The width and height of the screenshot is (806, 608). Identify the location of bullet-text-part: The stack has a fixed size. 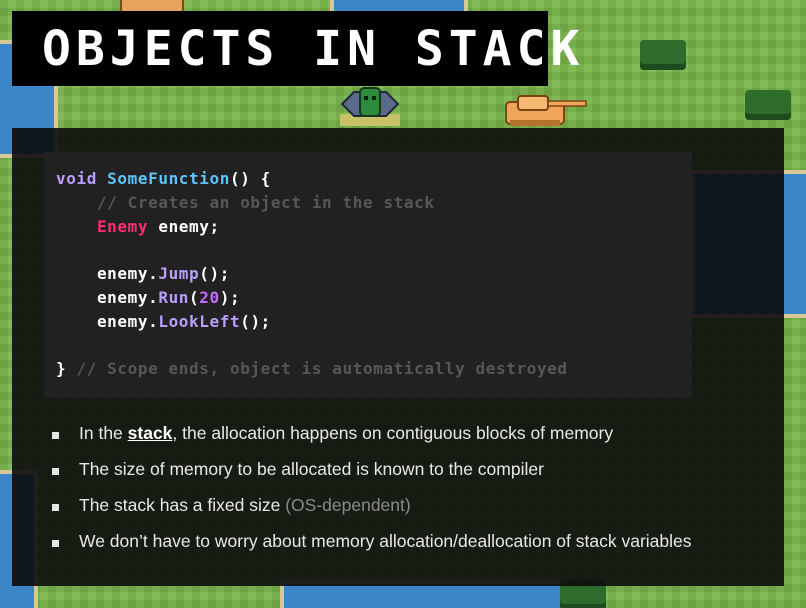
(182, 505).